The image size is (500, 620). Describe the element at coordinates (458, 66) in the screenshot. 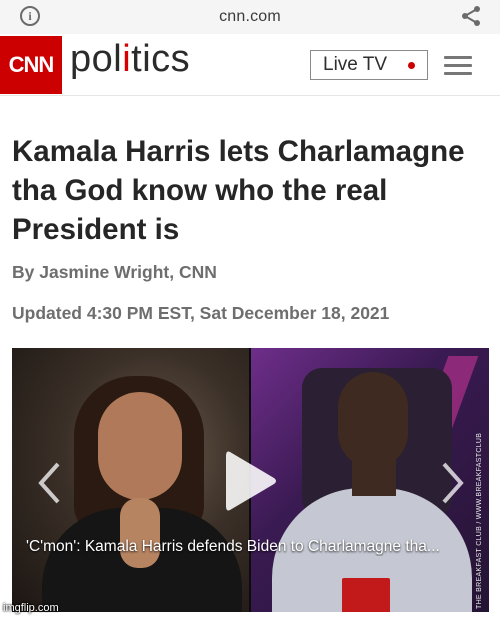

I see `hamburger-menu-icon` at that location.